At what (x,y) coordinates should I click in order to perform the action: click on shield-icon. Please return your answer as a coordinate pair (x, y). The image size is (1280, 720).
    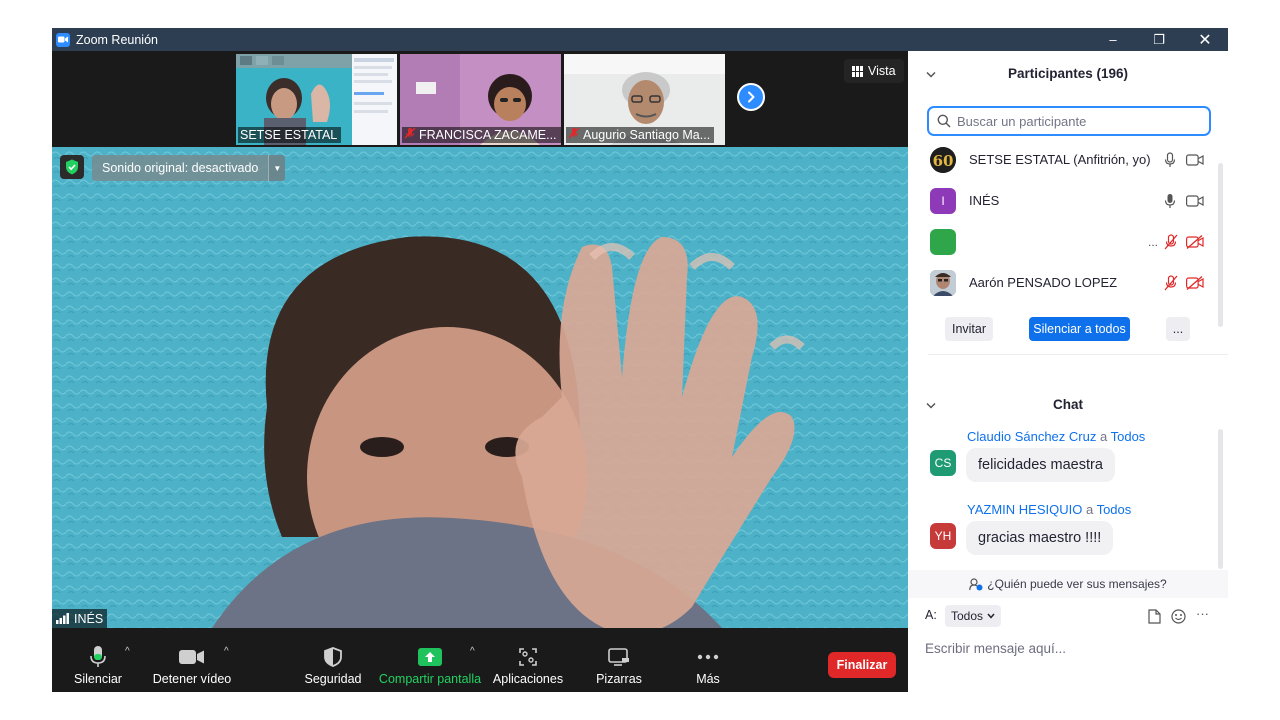
    Looking at the image, I should click on (333, 657).